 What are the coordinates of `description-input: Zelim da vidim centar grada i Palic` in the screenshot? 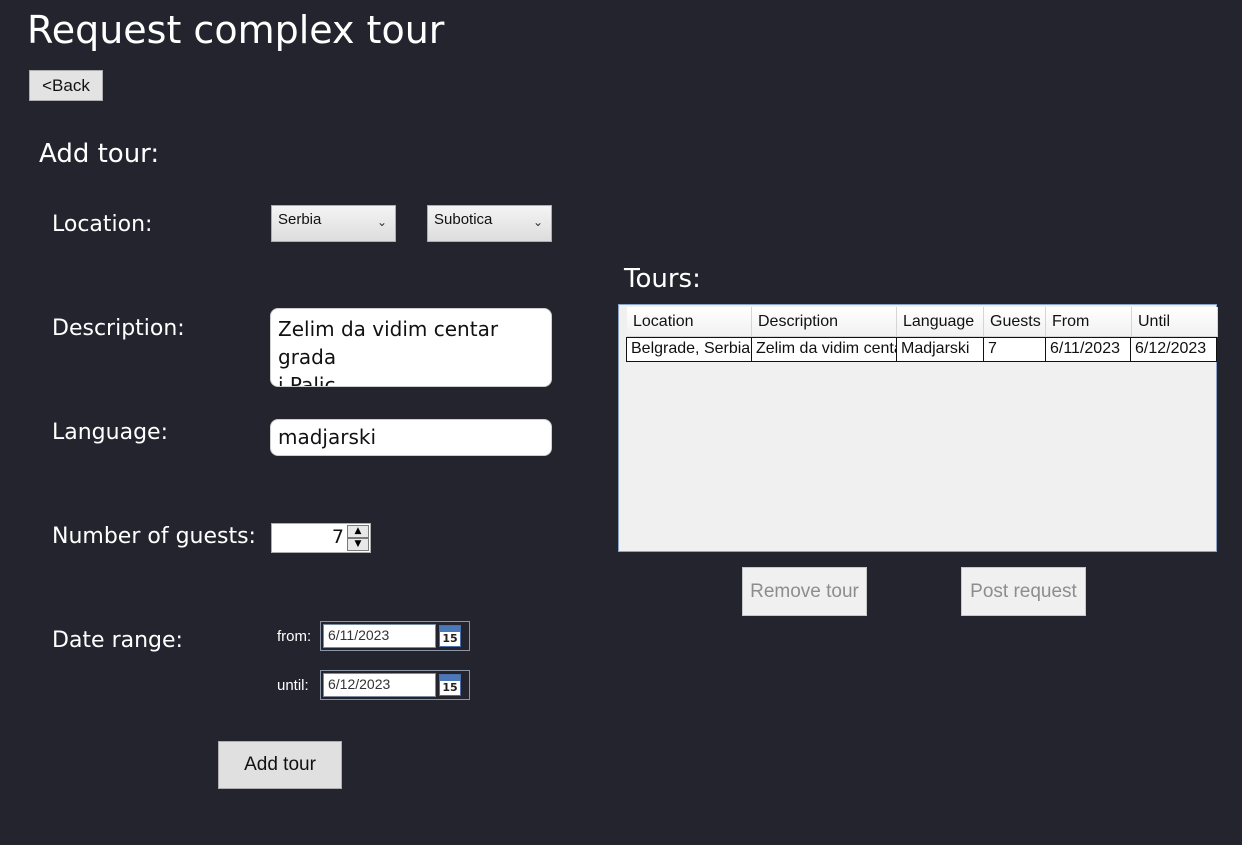 It's located at (411, 347).